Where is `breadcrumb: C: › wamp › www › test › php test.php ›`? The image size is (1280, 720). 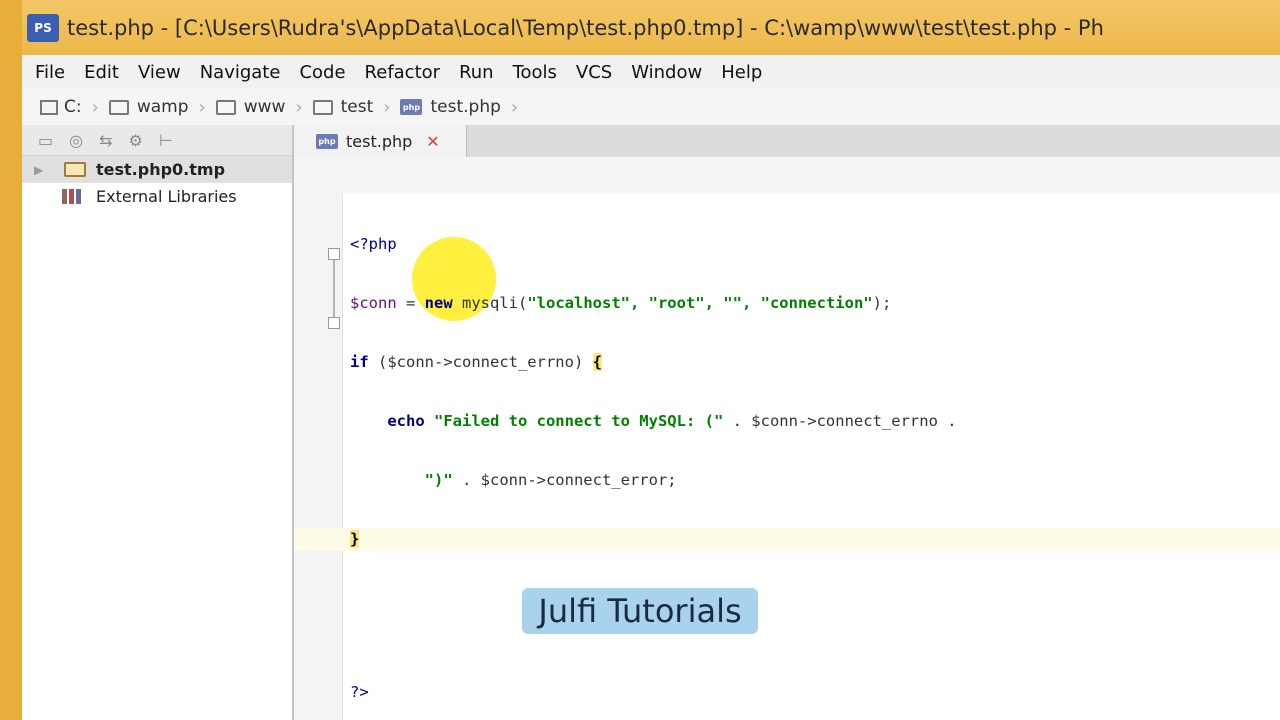 breadcrumb: C: › wamp › www › test › php test.php › is located at coordinates (651, 107).